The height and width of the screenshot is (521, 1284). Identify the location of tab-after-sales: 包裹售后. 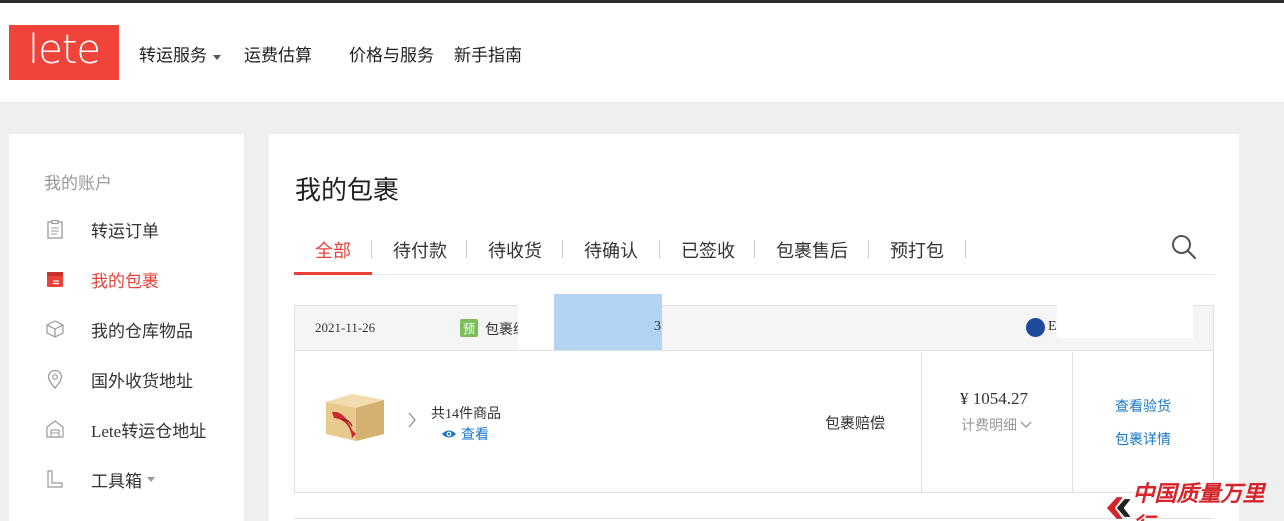
(812, 250).